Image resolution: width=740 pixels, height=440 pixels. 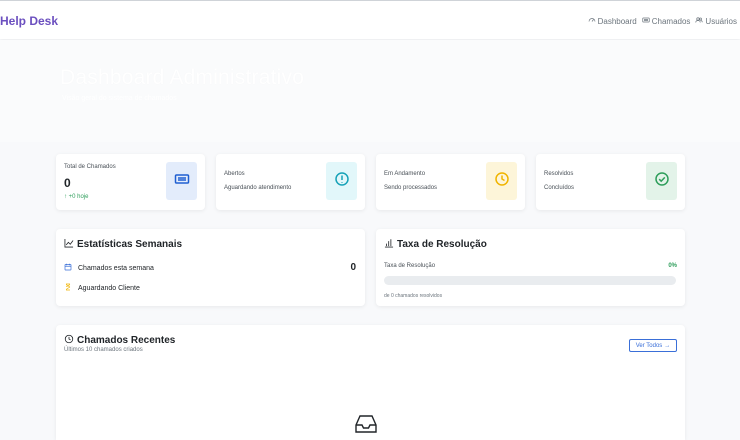 I want to click on rate-percent: 0%, so click(x=672, y=266).